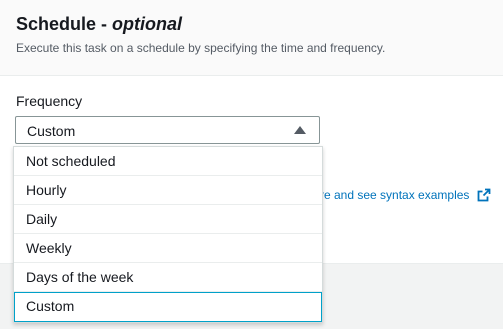 The width and height of the screenshot is (503, 329). What do you see at coordinates (484, 195) in the screenshot?
I see `external-link-icon` at bounding box center [484, 195].